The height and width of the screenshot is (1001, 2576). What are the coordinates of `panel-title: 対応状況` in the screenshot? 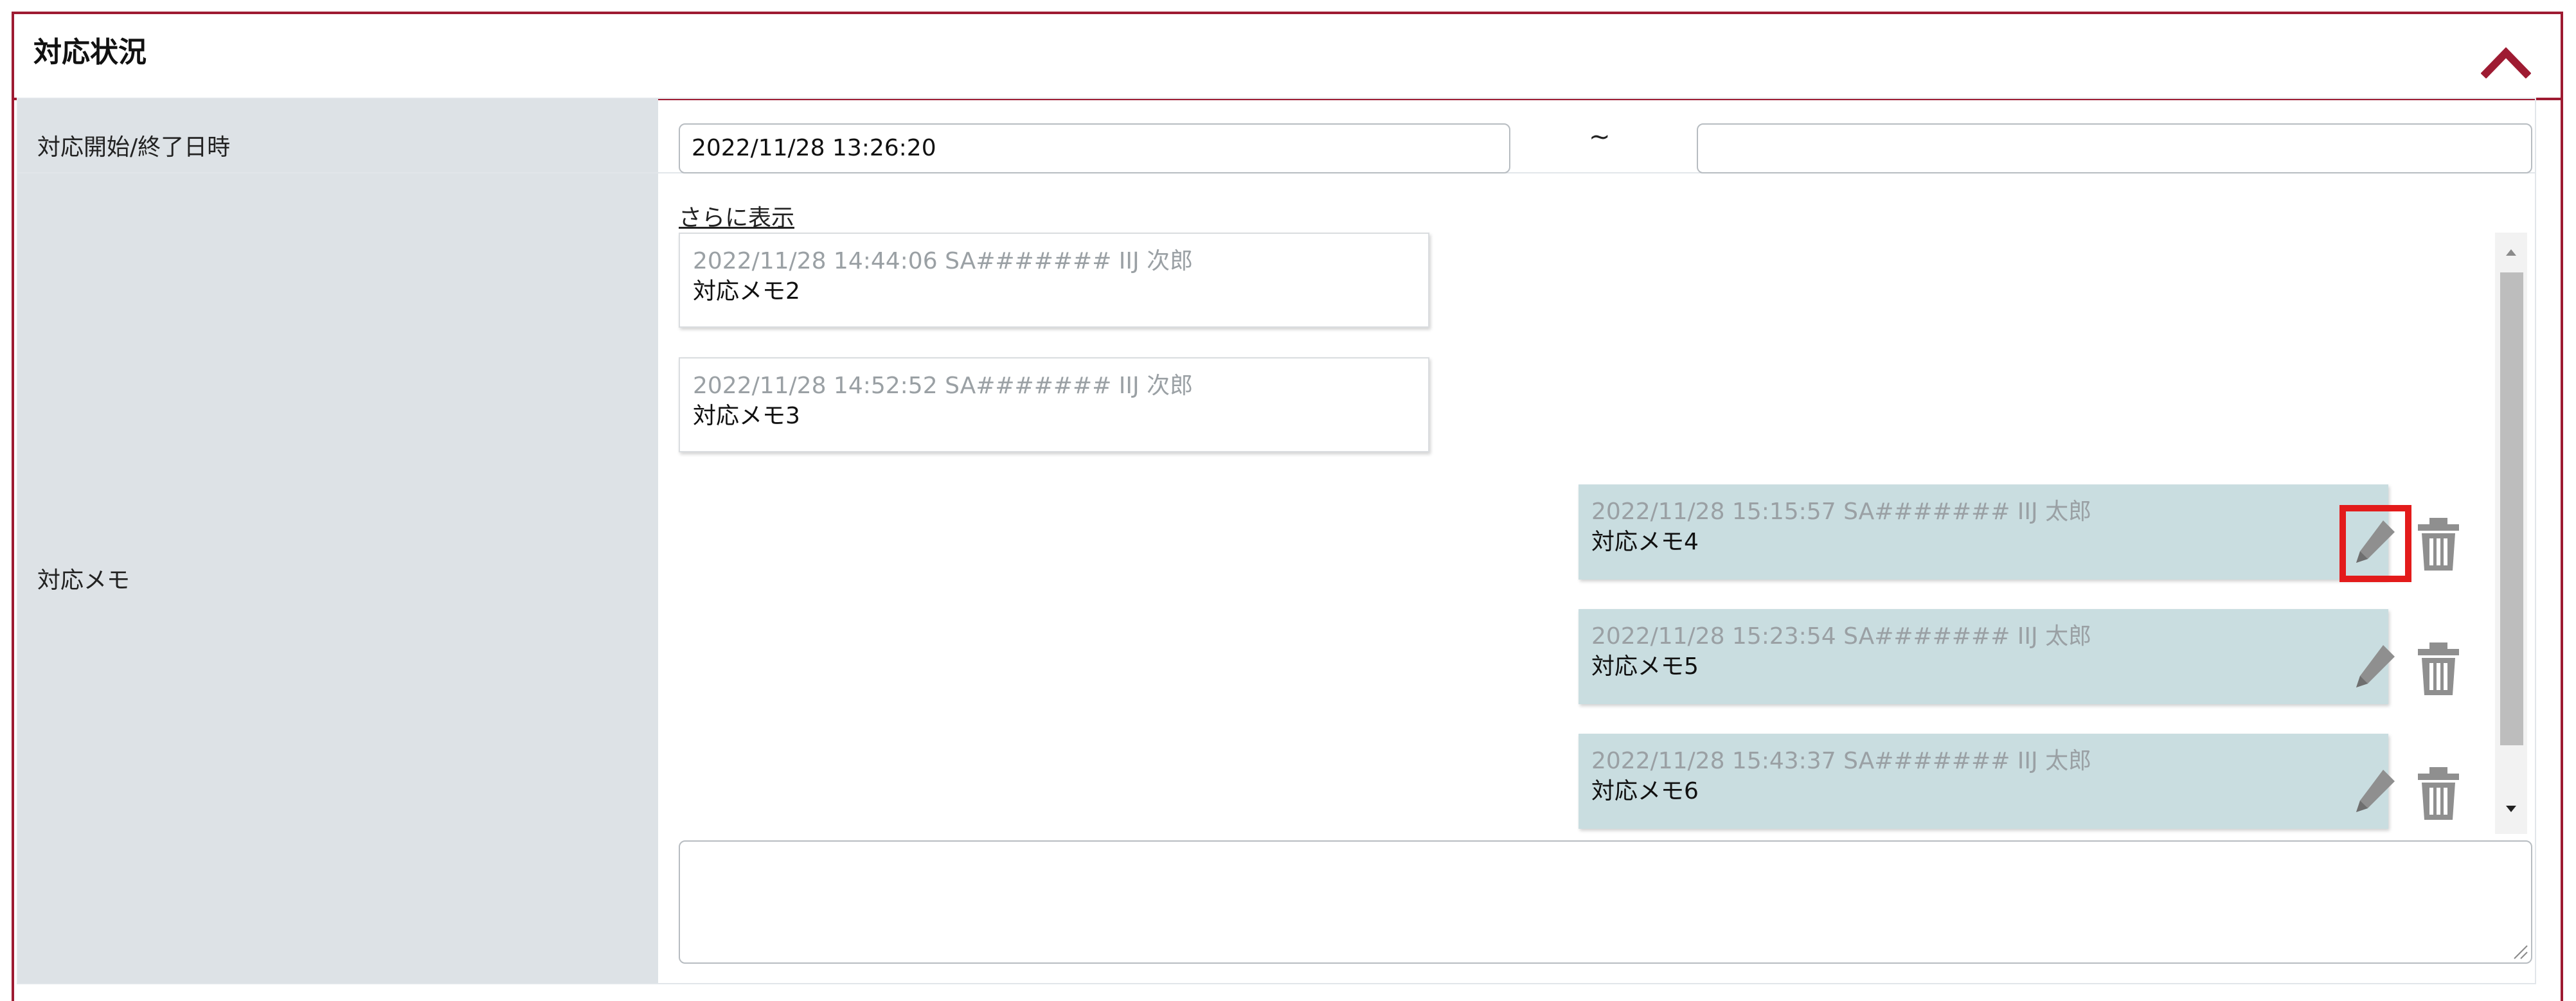 It's located at (90, 52).